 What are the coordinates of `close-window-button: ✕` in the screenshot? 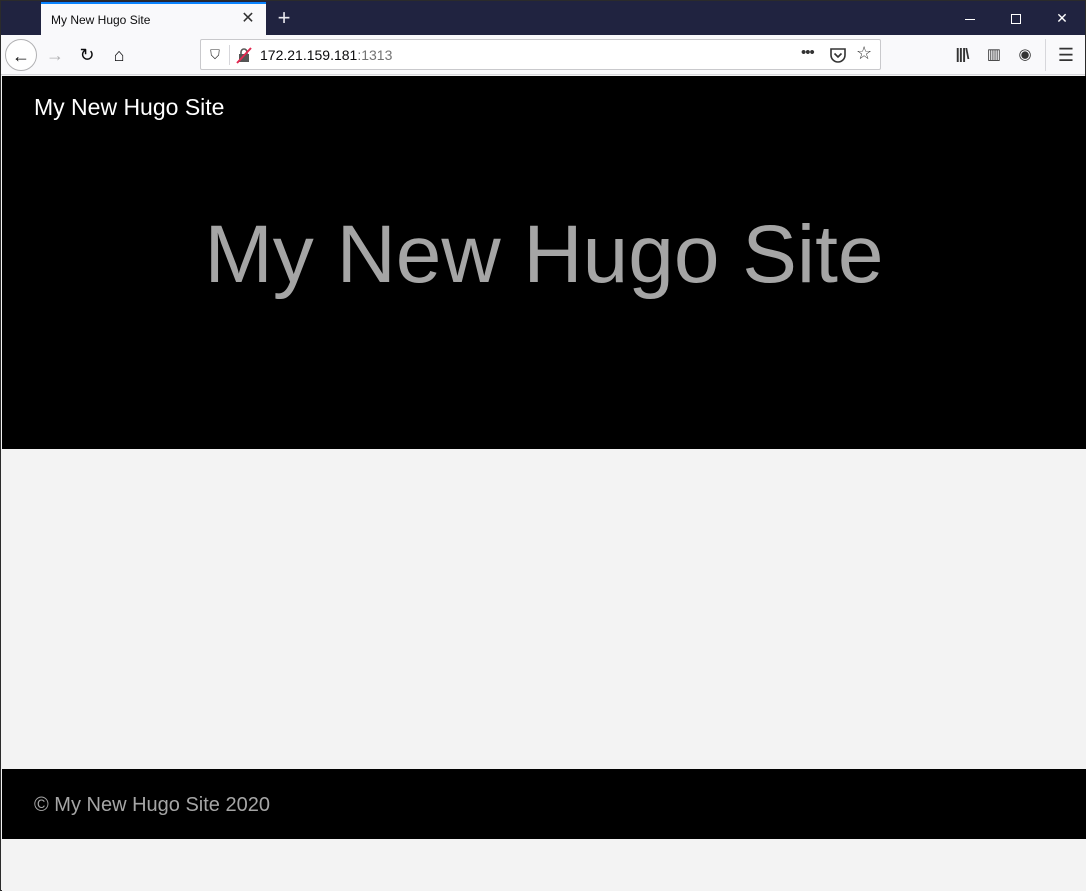 It's located at (1062, 18).